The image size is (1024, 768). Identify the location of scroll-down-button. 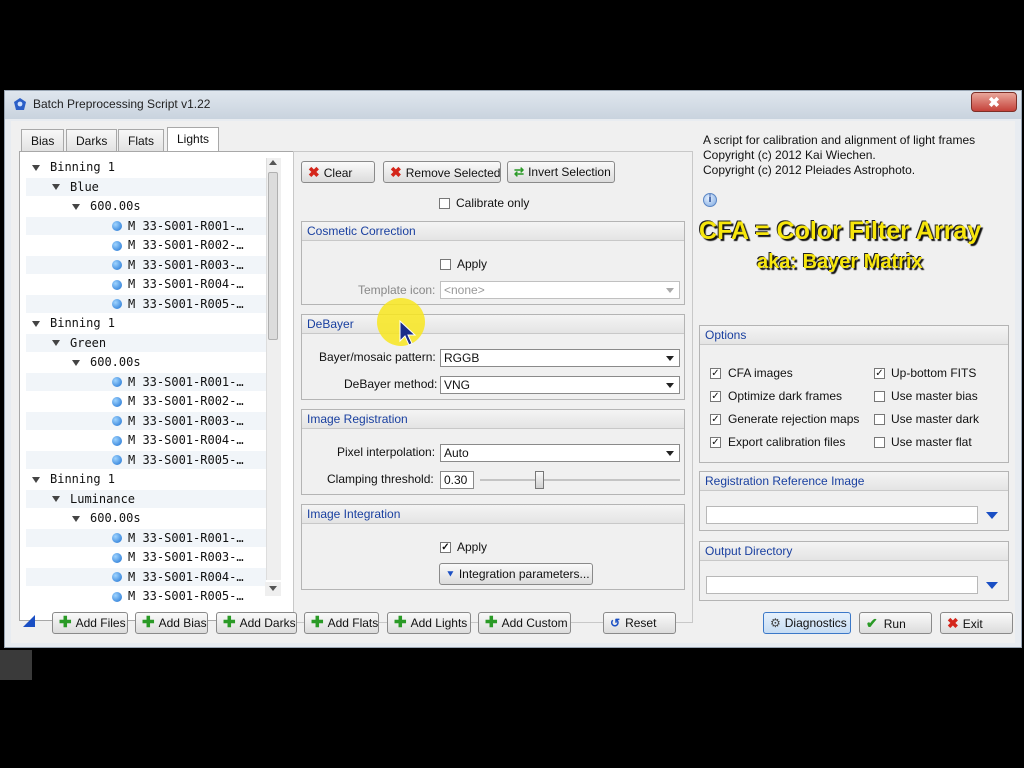
(273, 589).